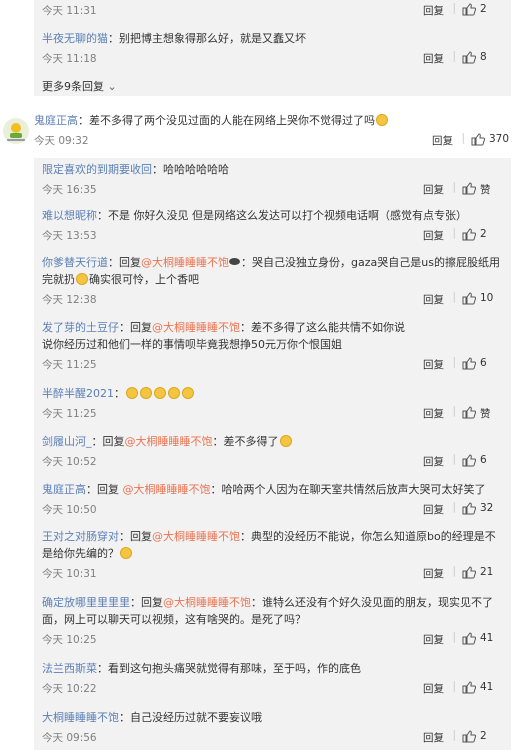 The height and width of the screenshot is (750, 519). Describe the element at coordinates (69, 668) in the screenshot. I see `reply-username: 法兰西斯菜` at that location.